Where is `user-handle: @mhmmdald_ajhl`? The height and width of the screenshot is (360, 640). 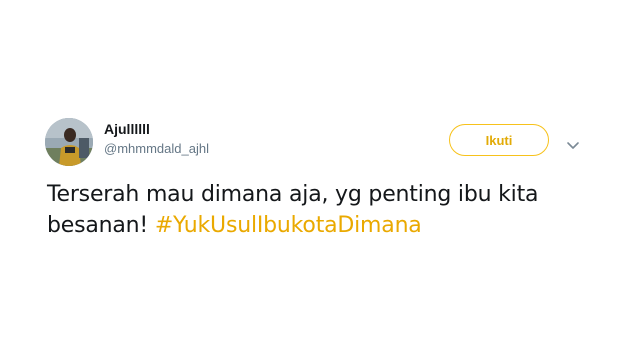 user-handle: @mhmmdald_ajhl is located at coordinates (156, 148).